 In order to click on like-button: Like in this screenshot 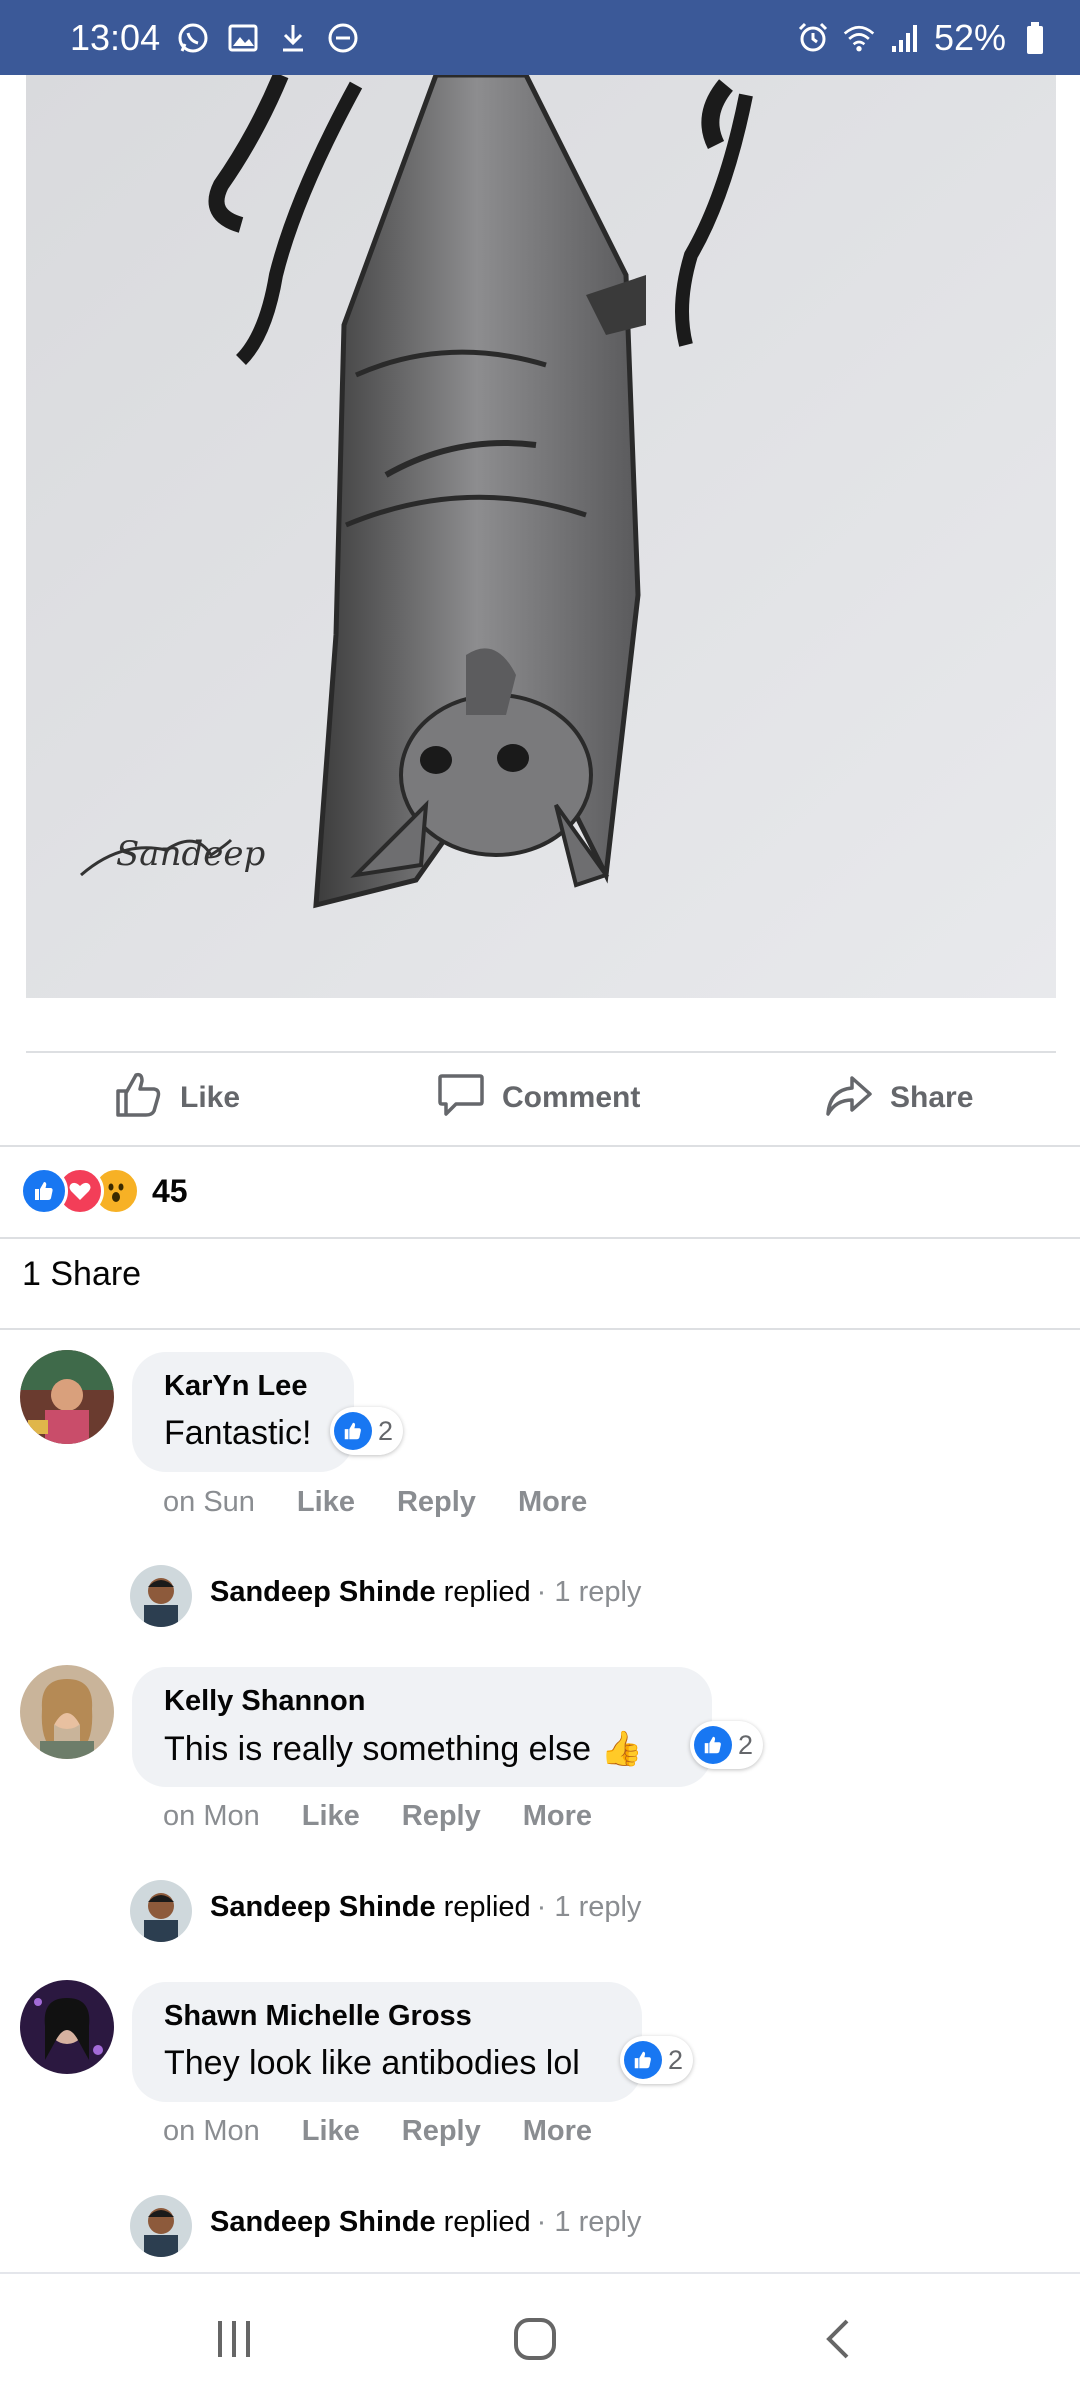, I will do `click(176, 1097)`.